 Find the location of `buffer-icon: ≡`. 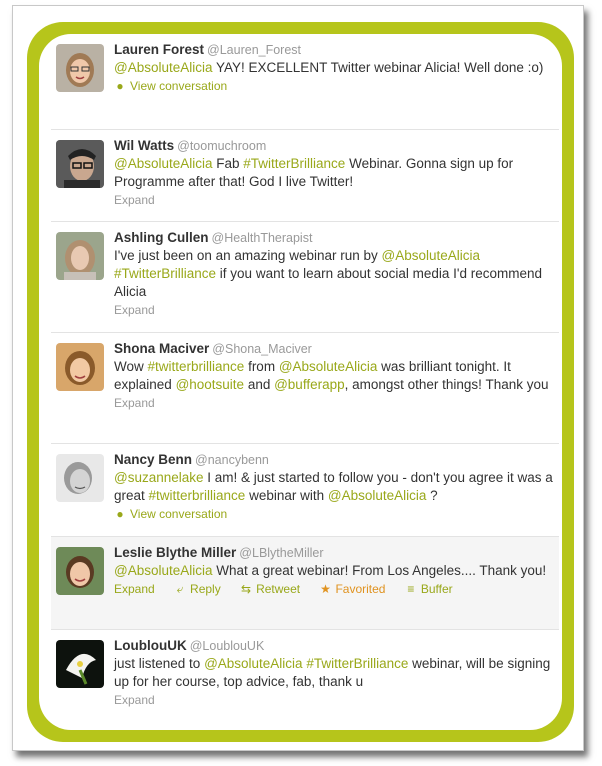

buffer-icon: ≡ is located at coordinates (411, 589).